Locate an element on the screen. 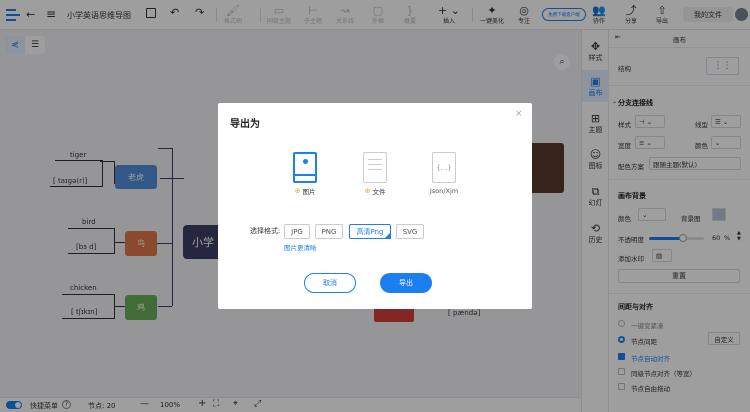 The width and height of the screenshot is (750, 412). export-type-image: ⊕ 图片 is located at coordinates (305, 174).